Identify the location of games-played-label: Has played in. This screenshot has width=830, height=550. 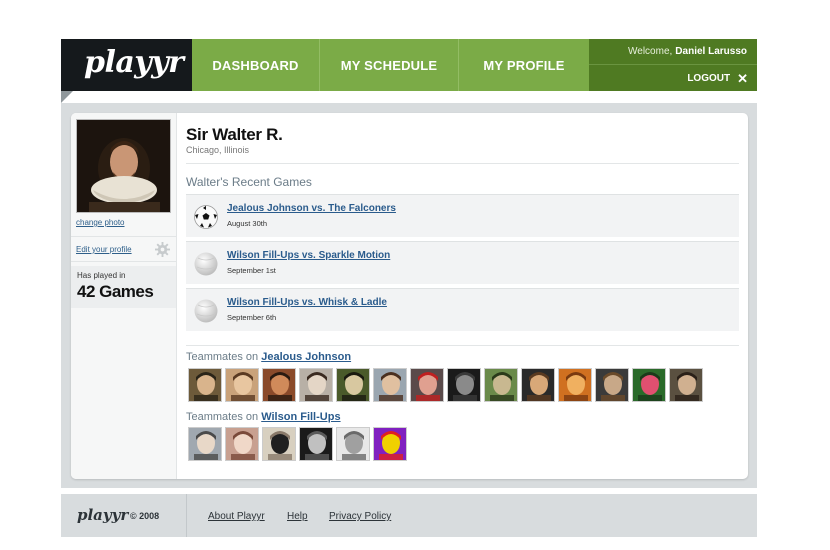
(101, 275).